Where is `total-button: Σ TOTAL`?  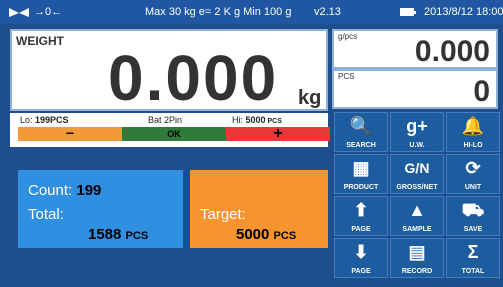
total-button: Σ TOTAL is located at coordinates (473, 258).